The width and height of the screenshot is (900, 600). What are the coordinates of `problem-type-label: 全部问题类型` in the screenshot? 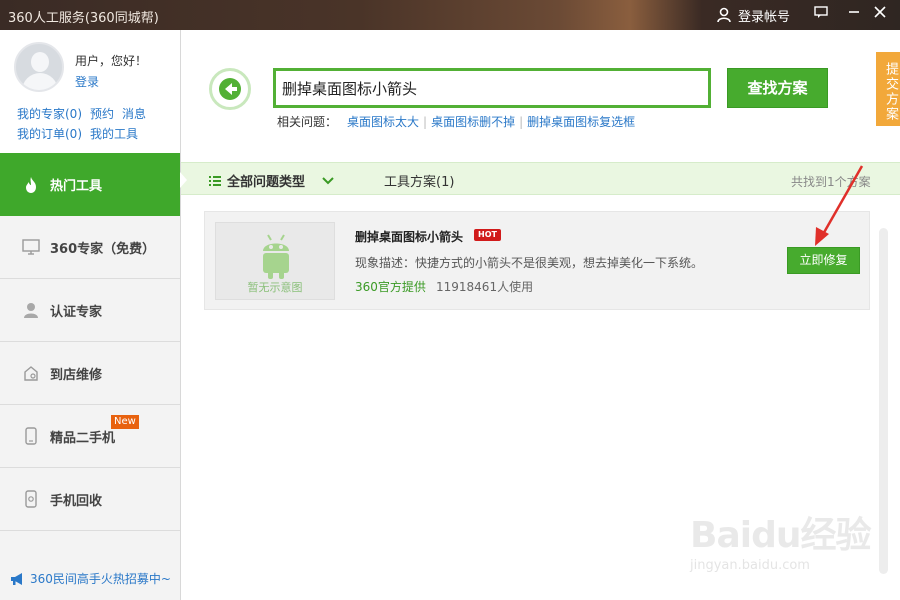 It's located at (266, 182).